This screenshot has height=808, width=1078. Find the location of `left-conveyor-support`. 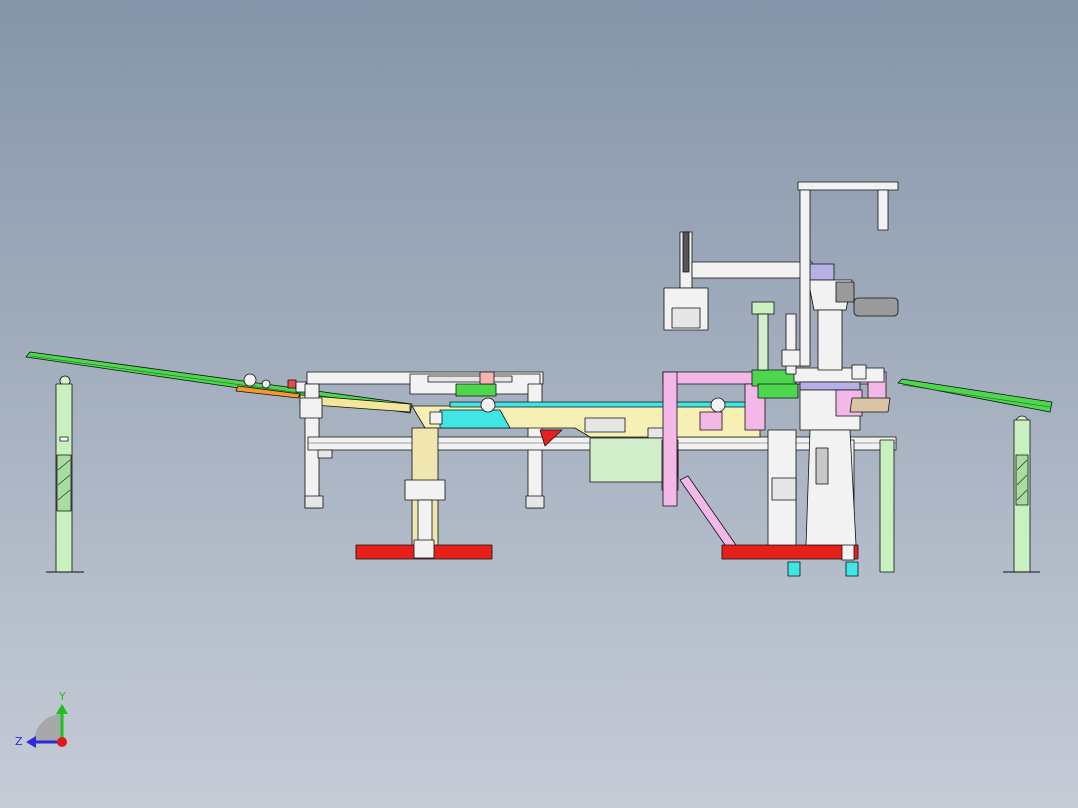

left-conveyor-support is located at coordinates (65, 478).